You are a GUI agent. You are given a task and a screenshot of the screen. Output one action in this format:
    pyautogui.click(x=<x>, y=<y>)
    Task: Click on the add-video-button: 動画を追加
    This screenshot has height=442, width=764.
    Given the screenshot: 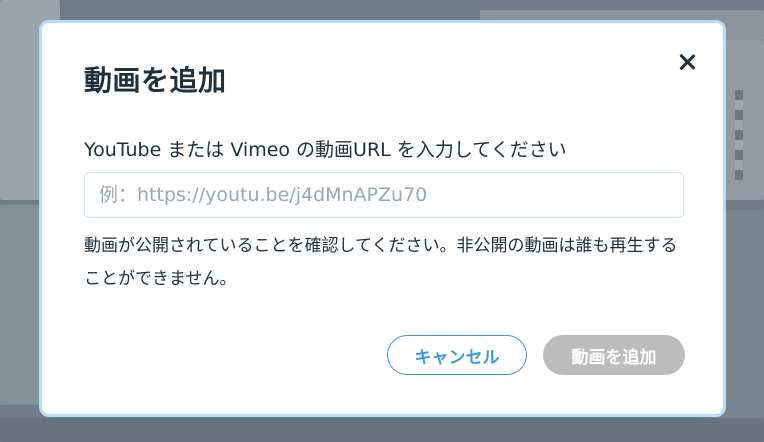 What is the action you would take?
    pyautogui.click(x=614, y=355)
    